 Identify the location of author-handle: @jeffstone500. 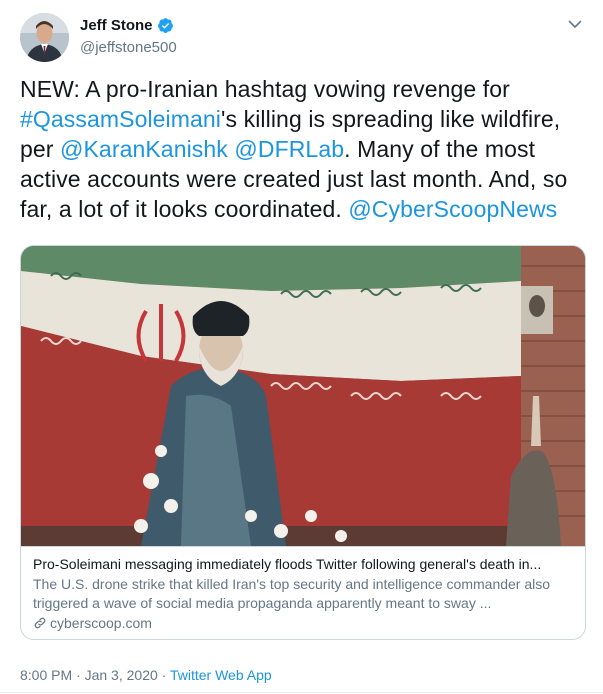
(128, 47).